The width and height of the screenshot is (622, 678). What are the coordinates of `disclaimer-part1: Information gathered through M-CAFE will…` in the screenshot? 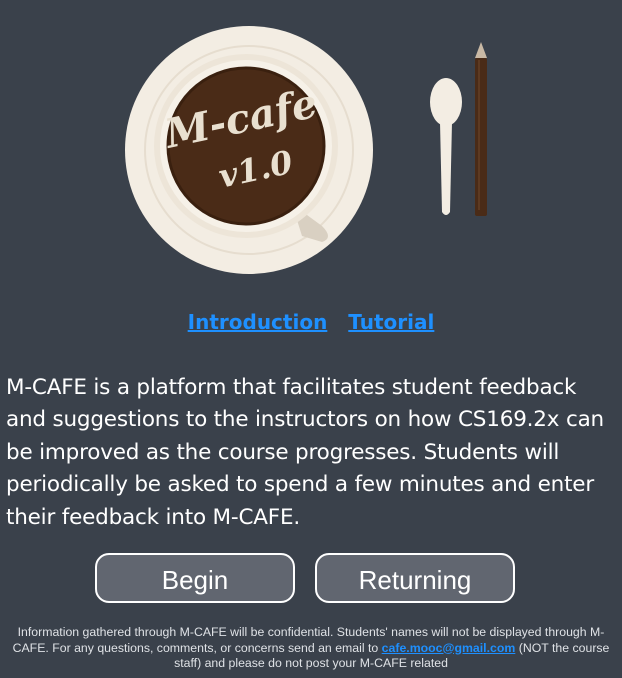 It's located at (308, 640).